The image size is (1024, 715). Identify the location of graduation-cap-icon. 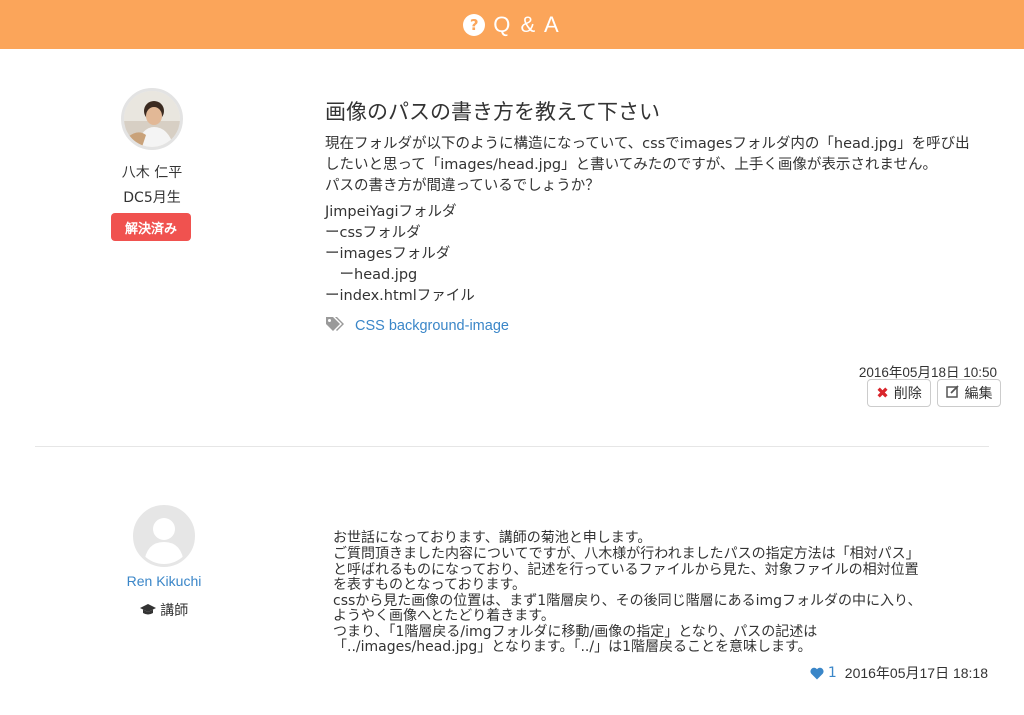
(149, 611).